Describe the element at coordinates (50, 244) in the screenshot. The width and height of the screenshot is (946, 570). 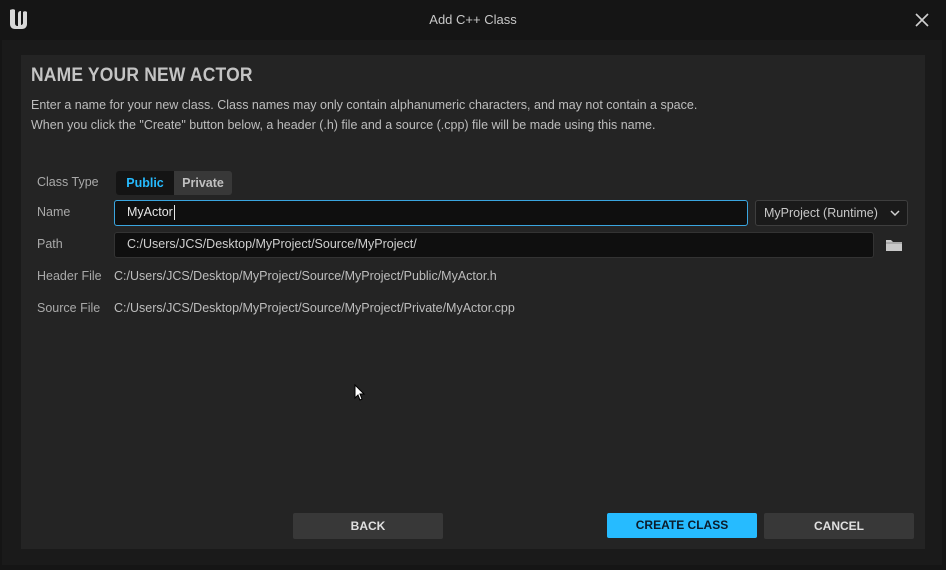
I see `path-label: Path` at that location.